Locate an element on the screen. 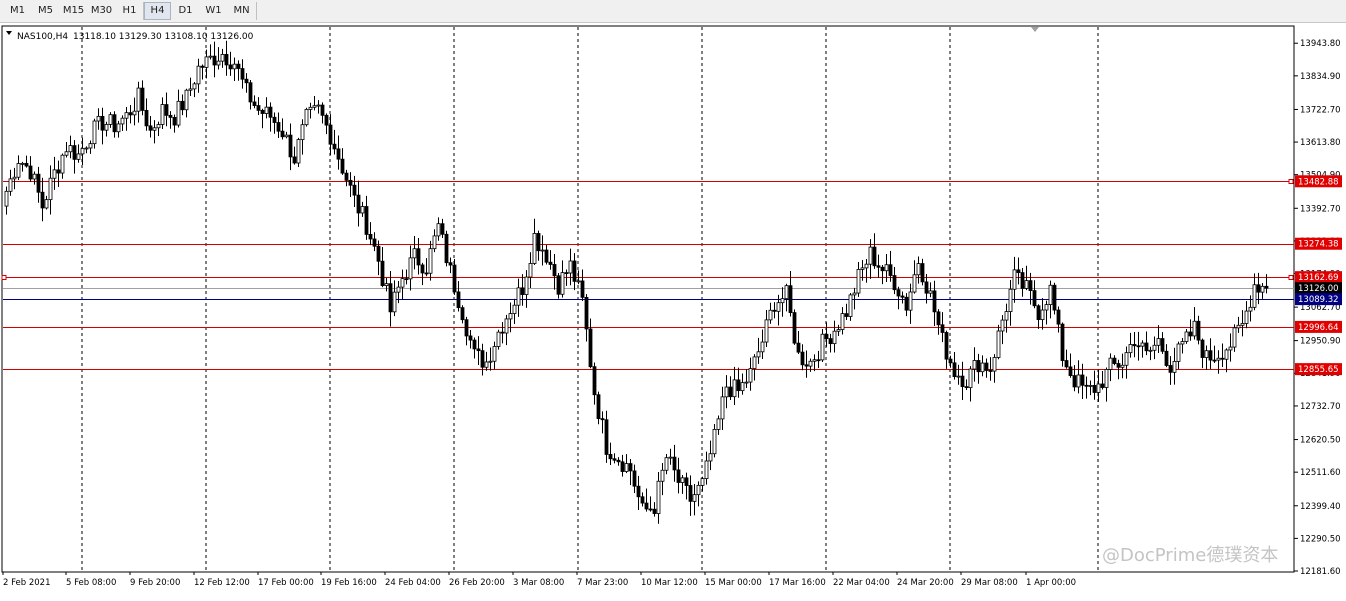 The image size is (1346, 601). timeframe-button-m5: M5 is located at coordinates (45, 11).